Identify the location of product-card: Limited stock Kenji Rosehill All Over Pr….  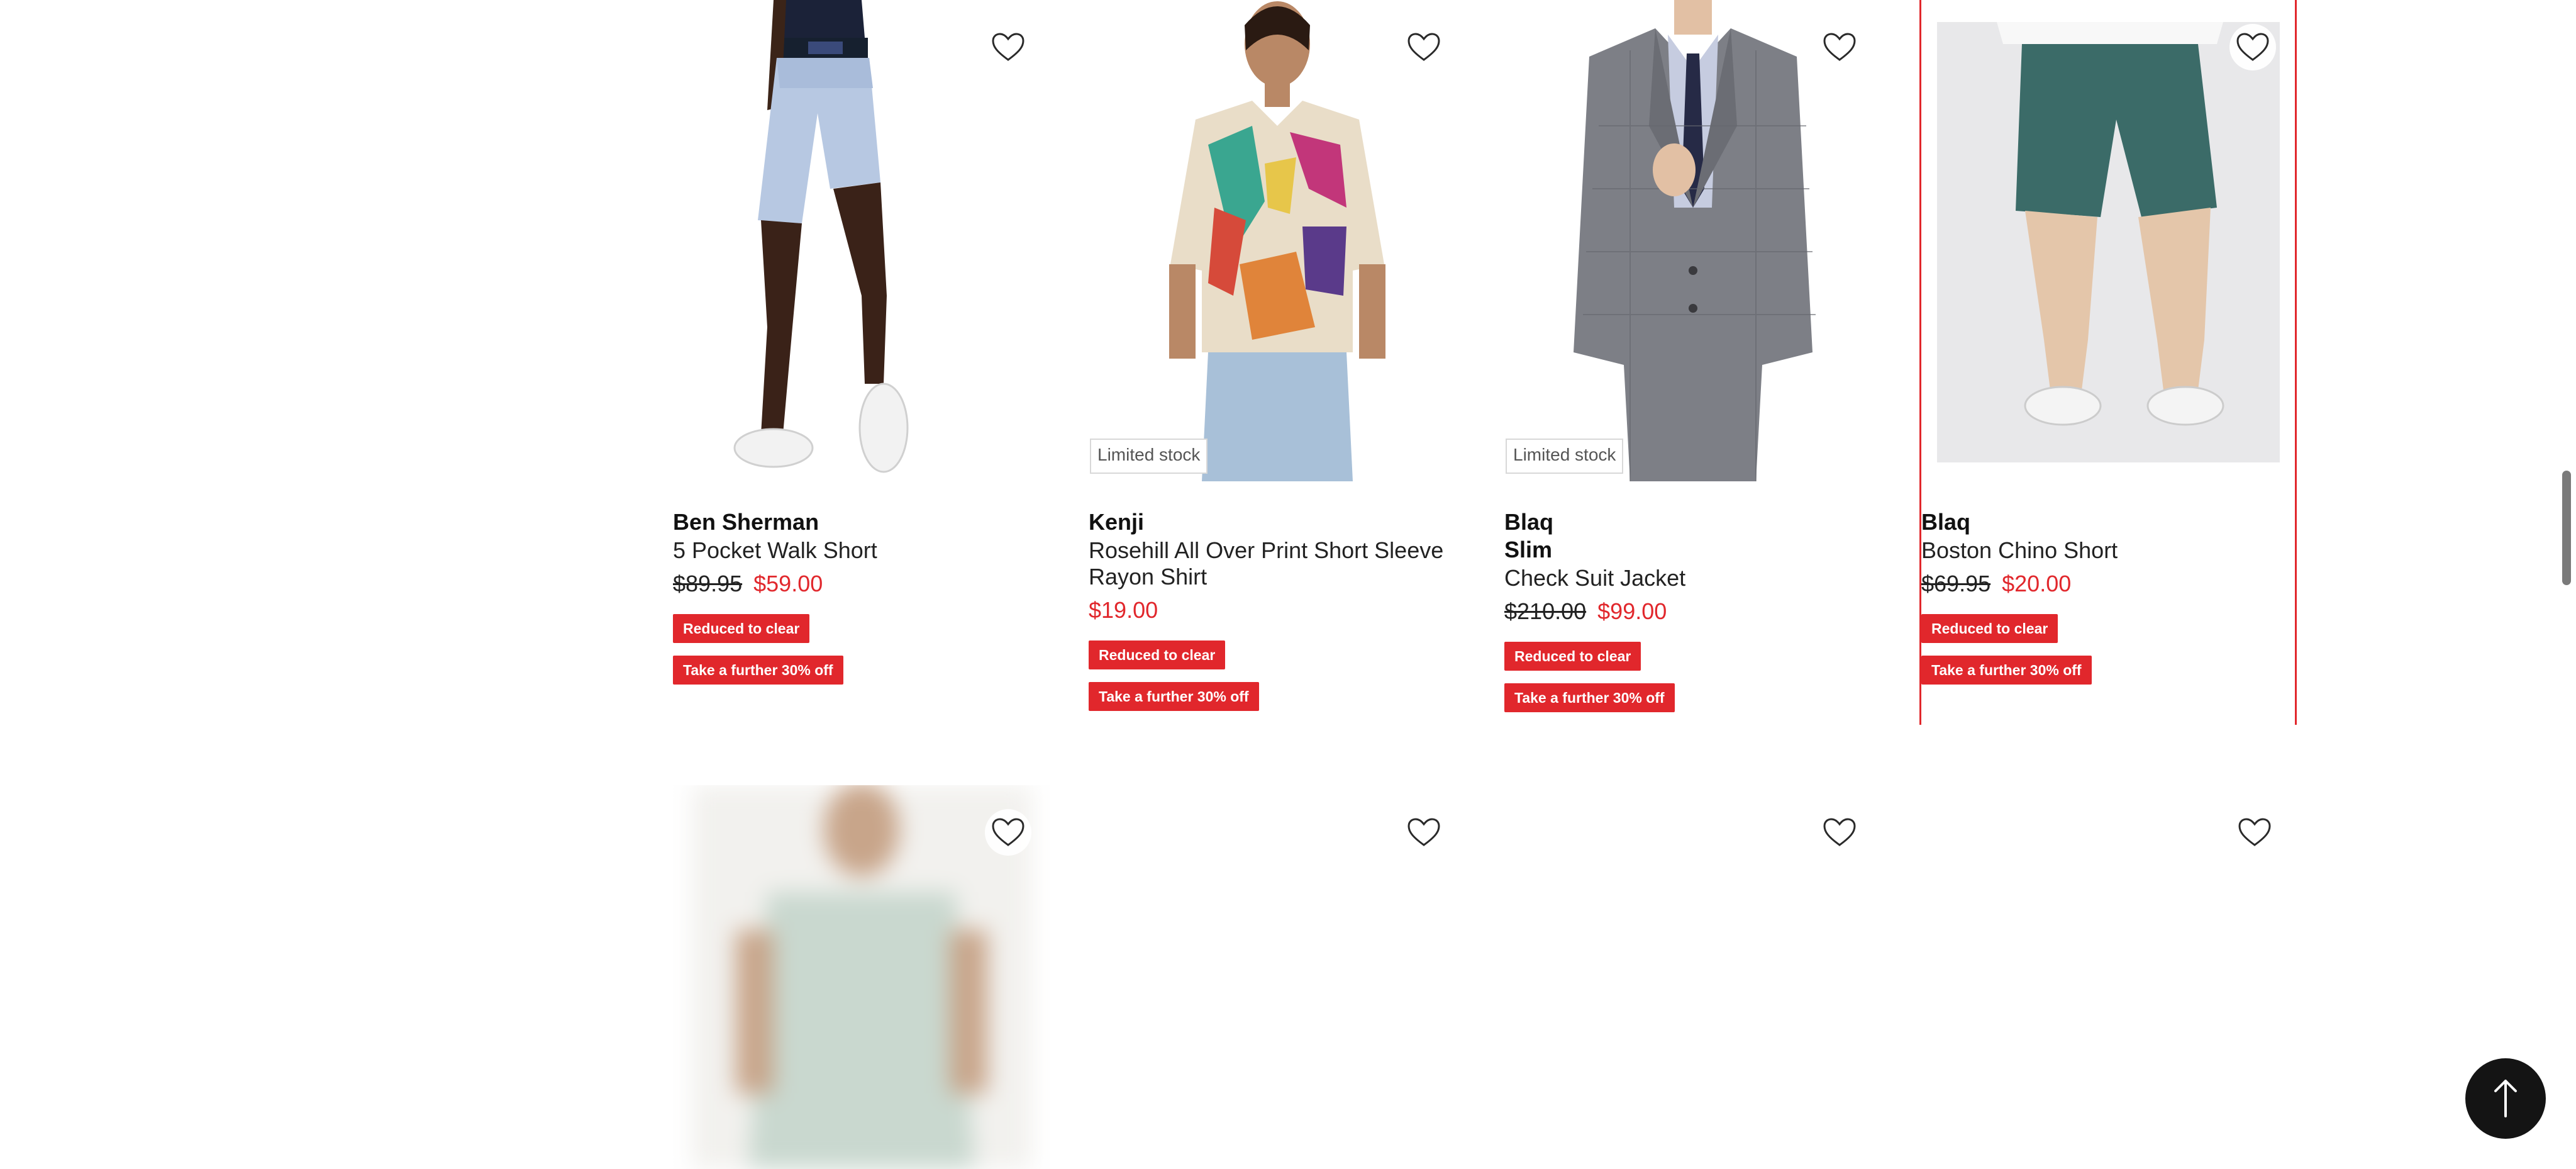
(1277, 362).